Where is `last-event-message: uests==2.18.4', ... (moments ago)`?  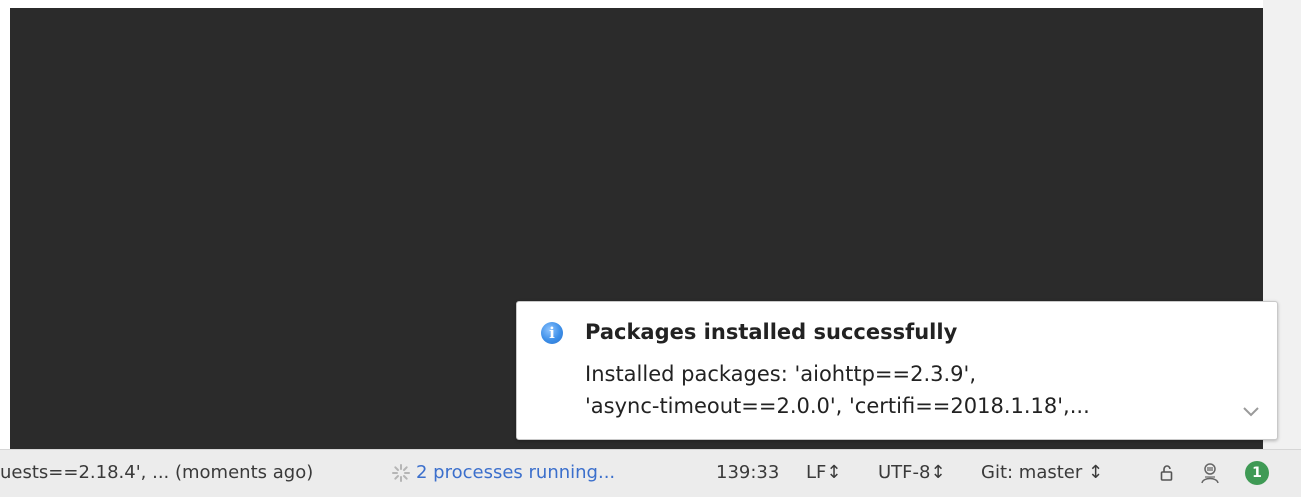 last-event-message: uests==2.18.4', ... (moments ago) is located at coordinates (156, 473).